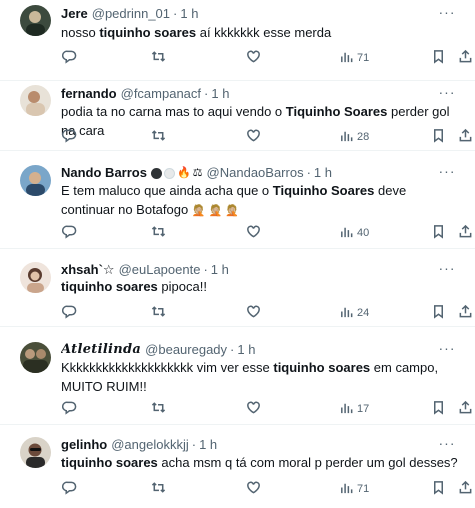 The width and height of the screenshot is (475, 508). I want to click on views-button: 17, so click(354, 409).